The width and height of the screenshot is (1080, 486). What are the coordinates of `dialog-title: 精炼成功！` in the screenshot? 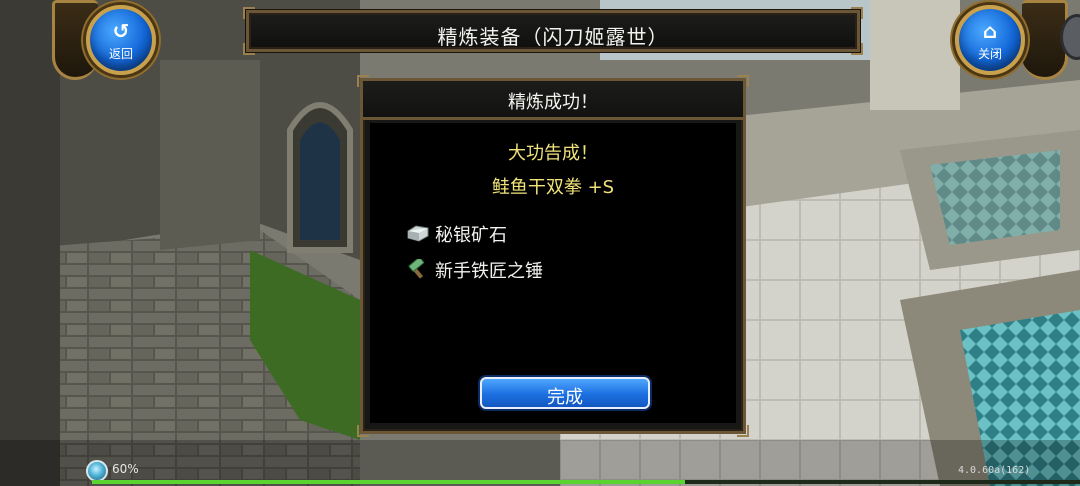 It's located at (553, 102).